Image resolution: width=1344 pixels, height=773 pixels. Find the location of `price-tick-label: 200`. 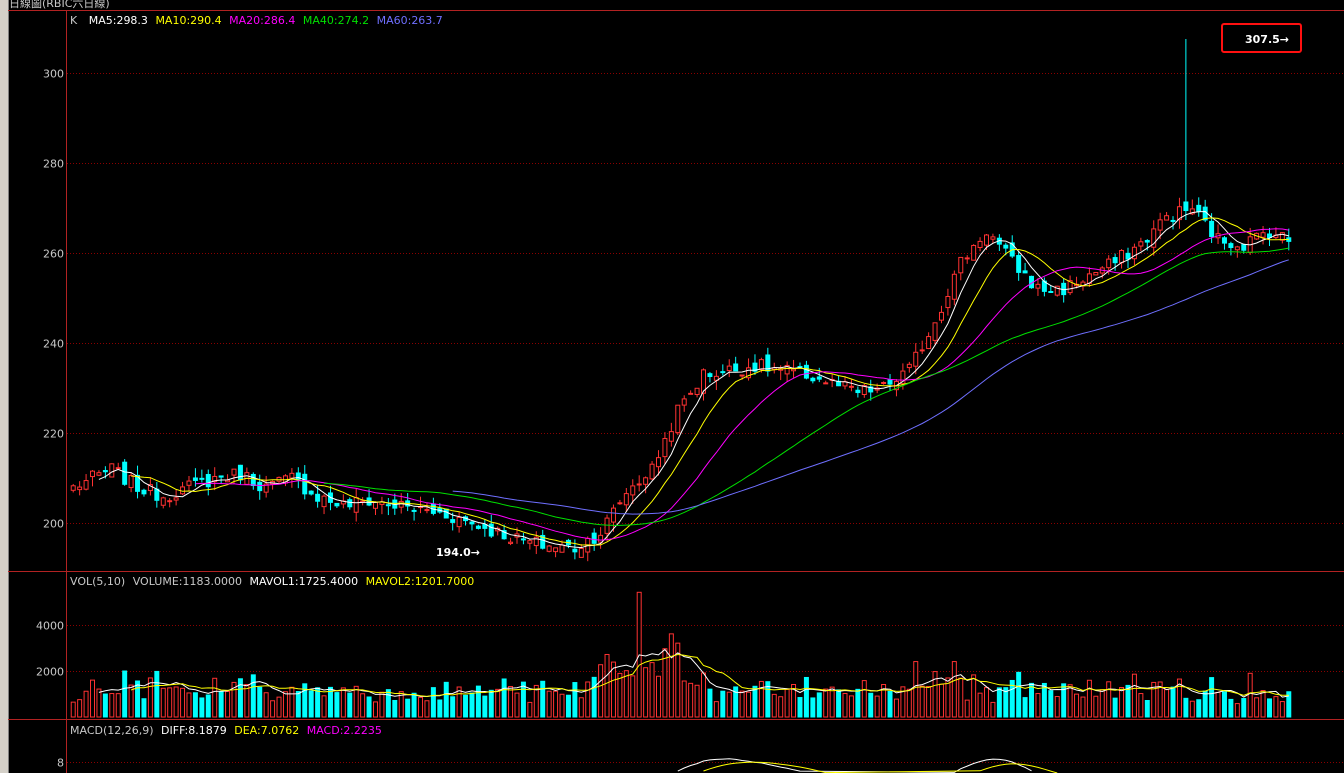

price-tick-label: 200 is located at coordinates (53, 524).